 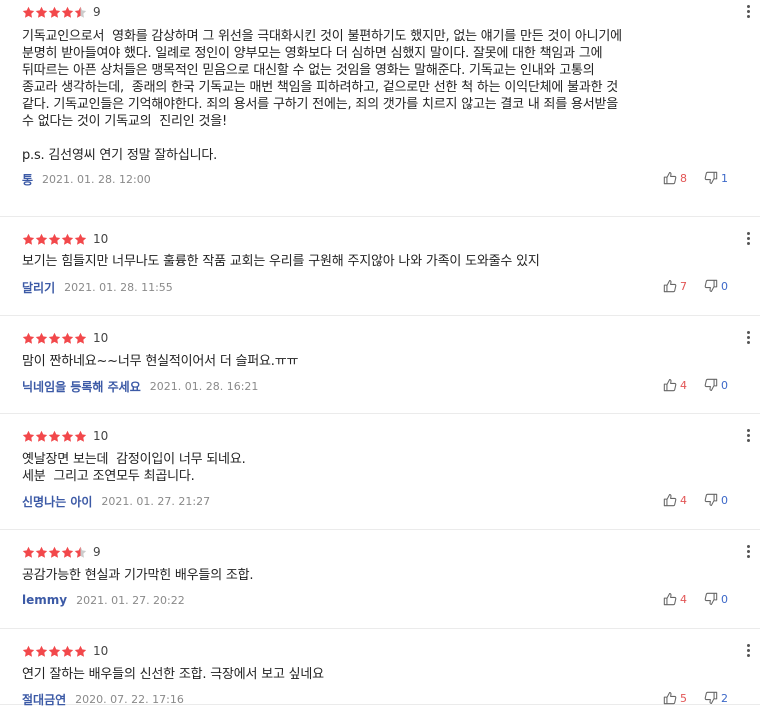 What do you see at coordinates (38, 287) in the screenshot?
I see `reviewer-nickname: 달리기` at bounding box center [38, 287].